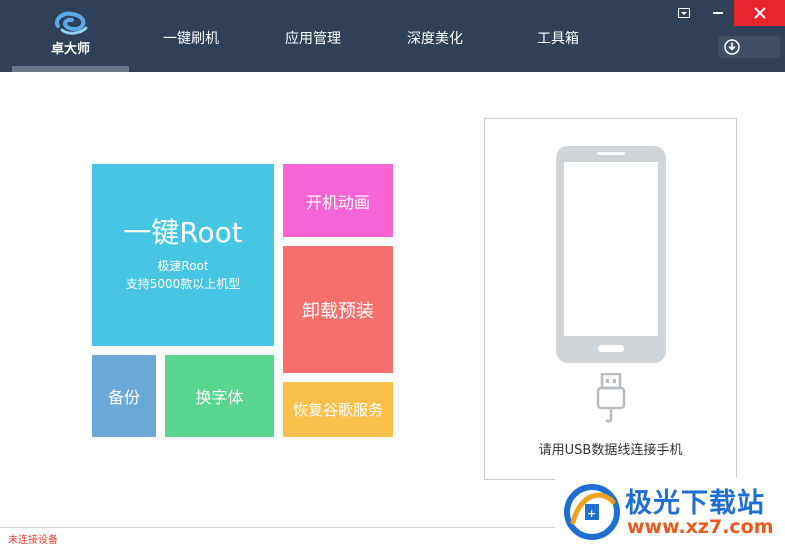 The width and height of the screenshot is (785, 547). I want to click on connection-status: 未连接设备, so click(33, 540).